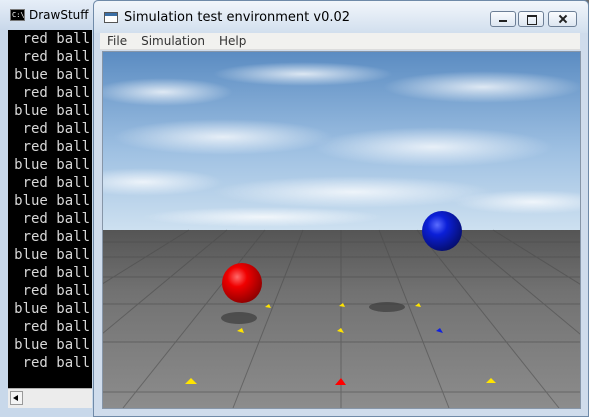 The height and width of the screenshot is (417, 589). I want to click on app-window-icon, so click(111, 17).